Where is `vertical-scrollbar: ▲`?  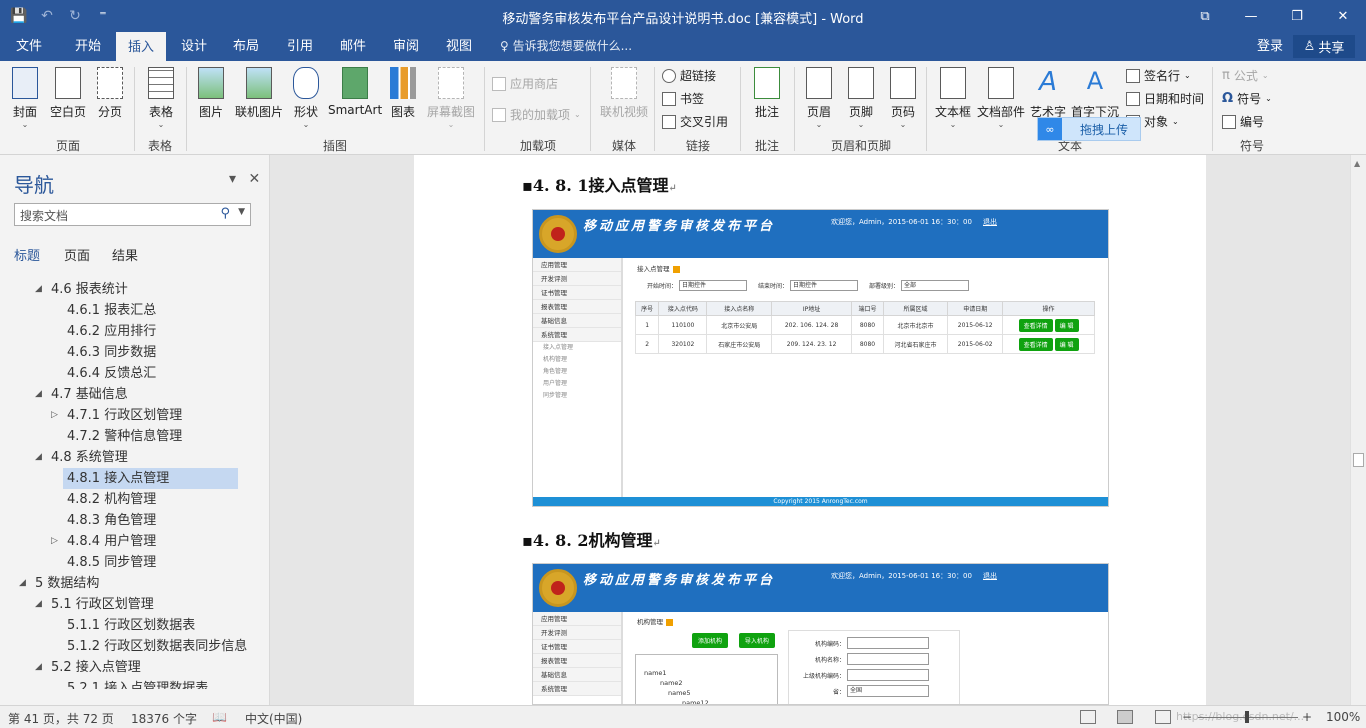 vertical-scrollbar: ▲ is located at coordinates (1358, 430).